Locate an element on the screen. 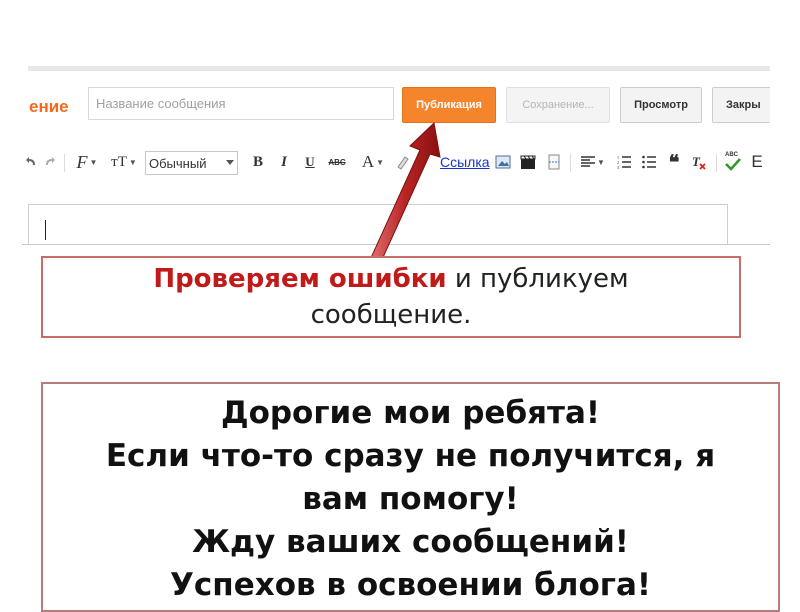 The width and height of the screenshot is (800, 612). strikethrough-button: ABC is located at coordinates (337, 162).